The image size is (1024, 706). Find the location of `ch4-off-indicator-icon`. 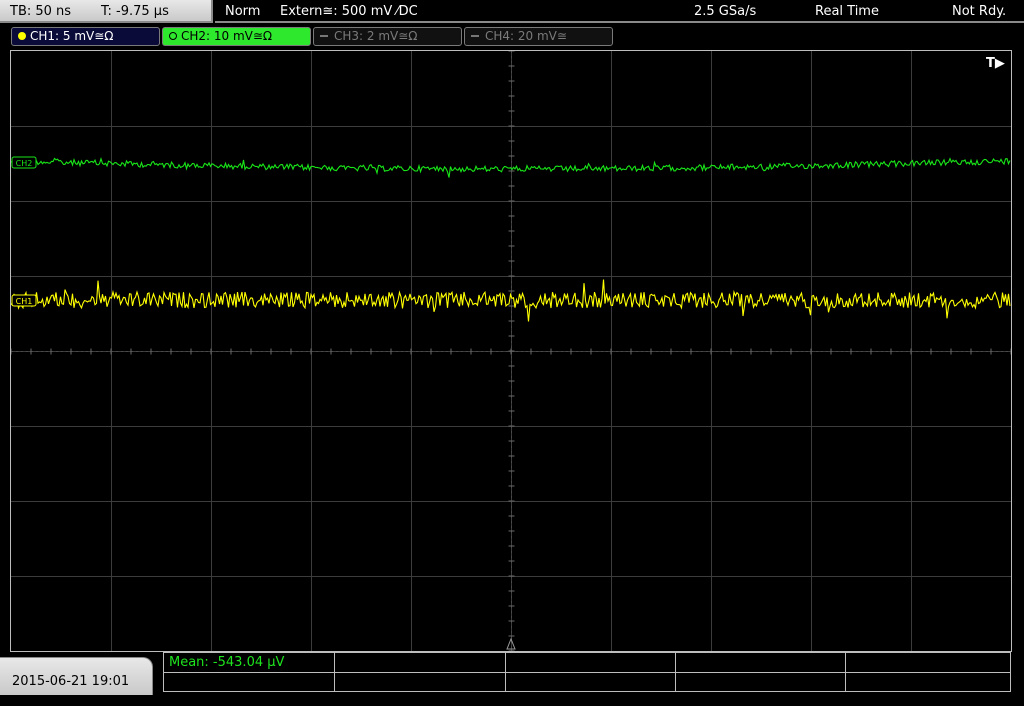

ch4-off-indicator-icon is located at coordinates (475, 36).